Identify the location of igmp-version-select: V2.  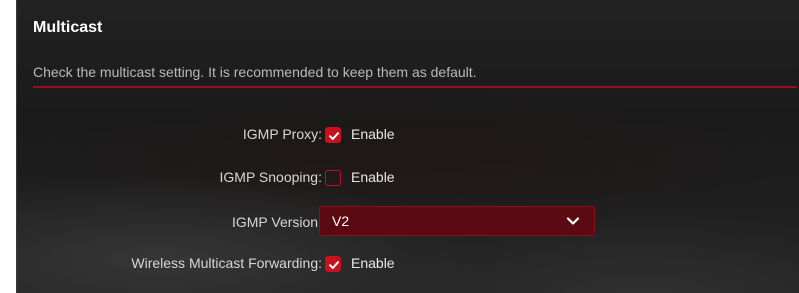
(457, 221).